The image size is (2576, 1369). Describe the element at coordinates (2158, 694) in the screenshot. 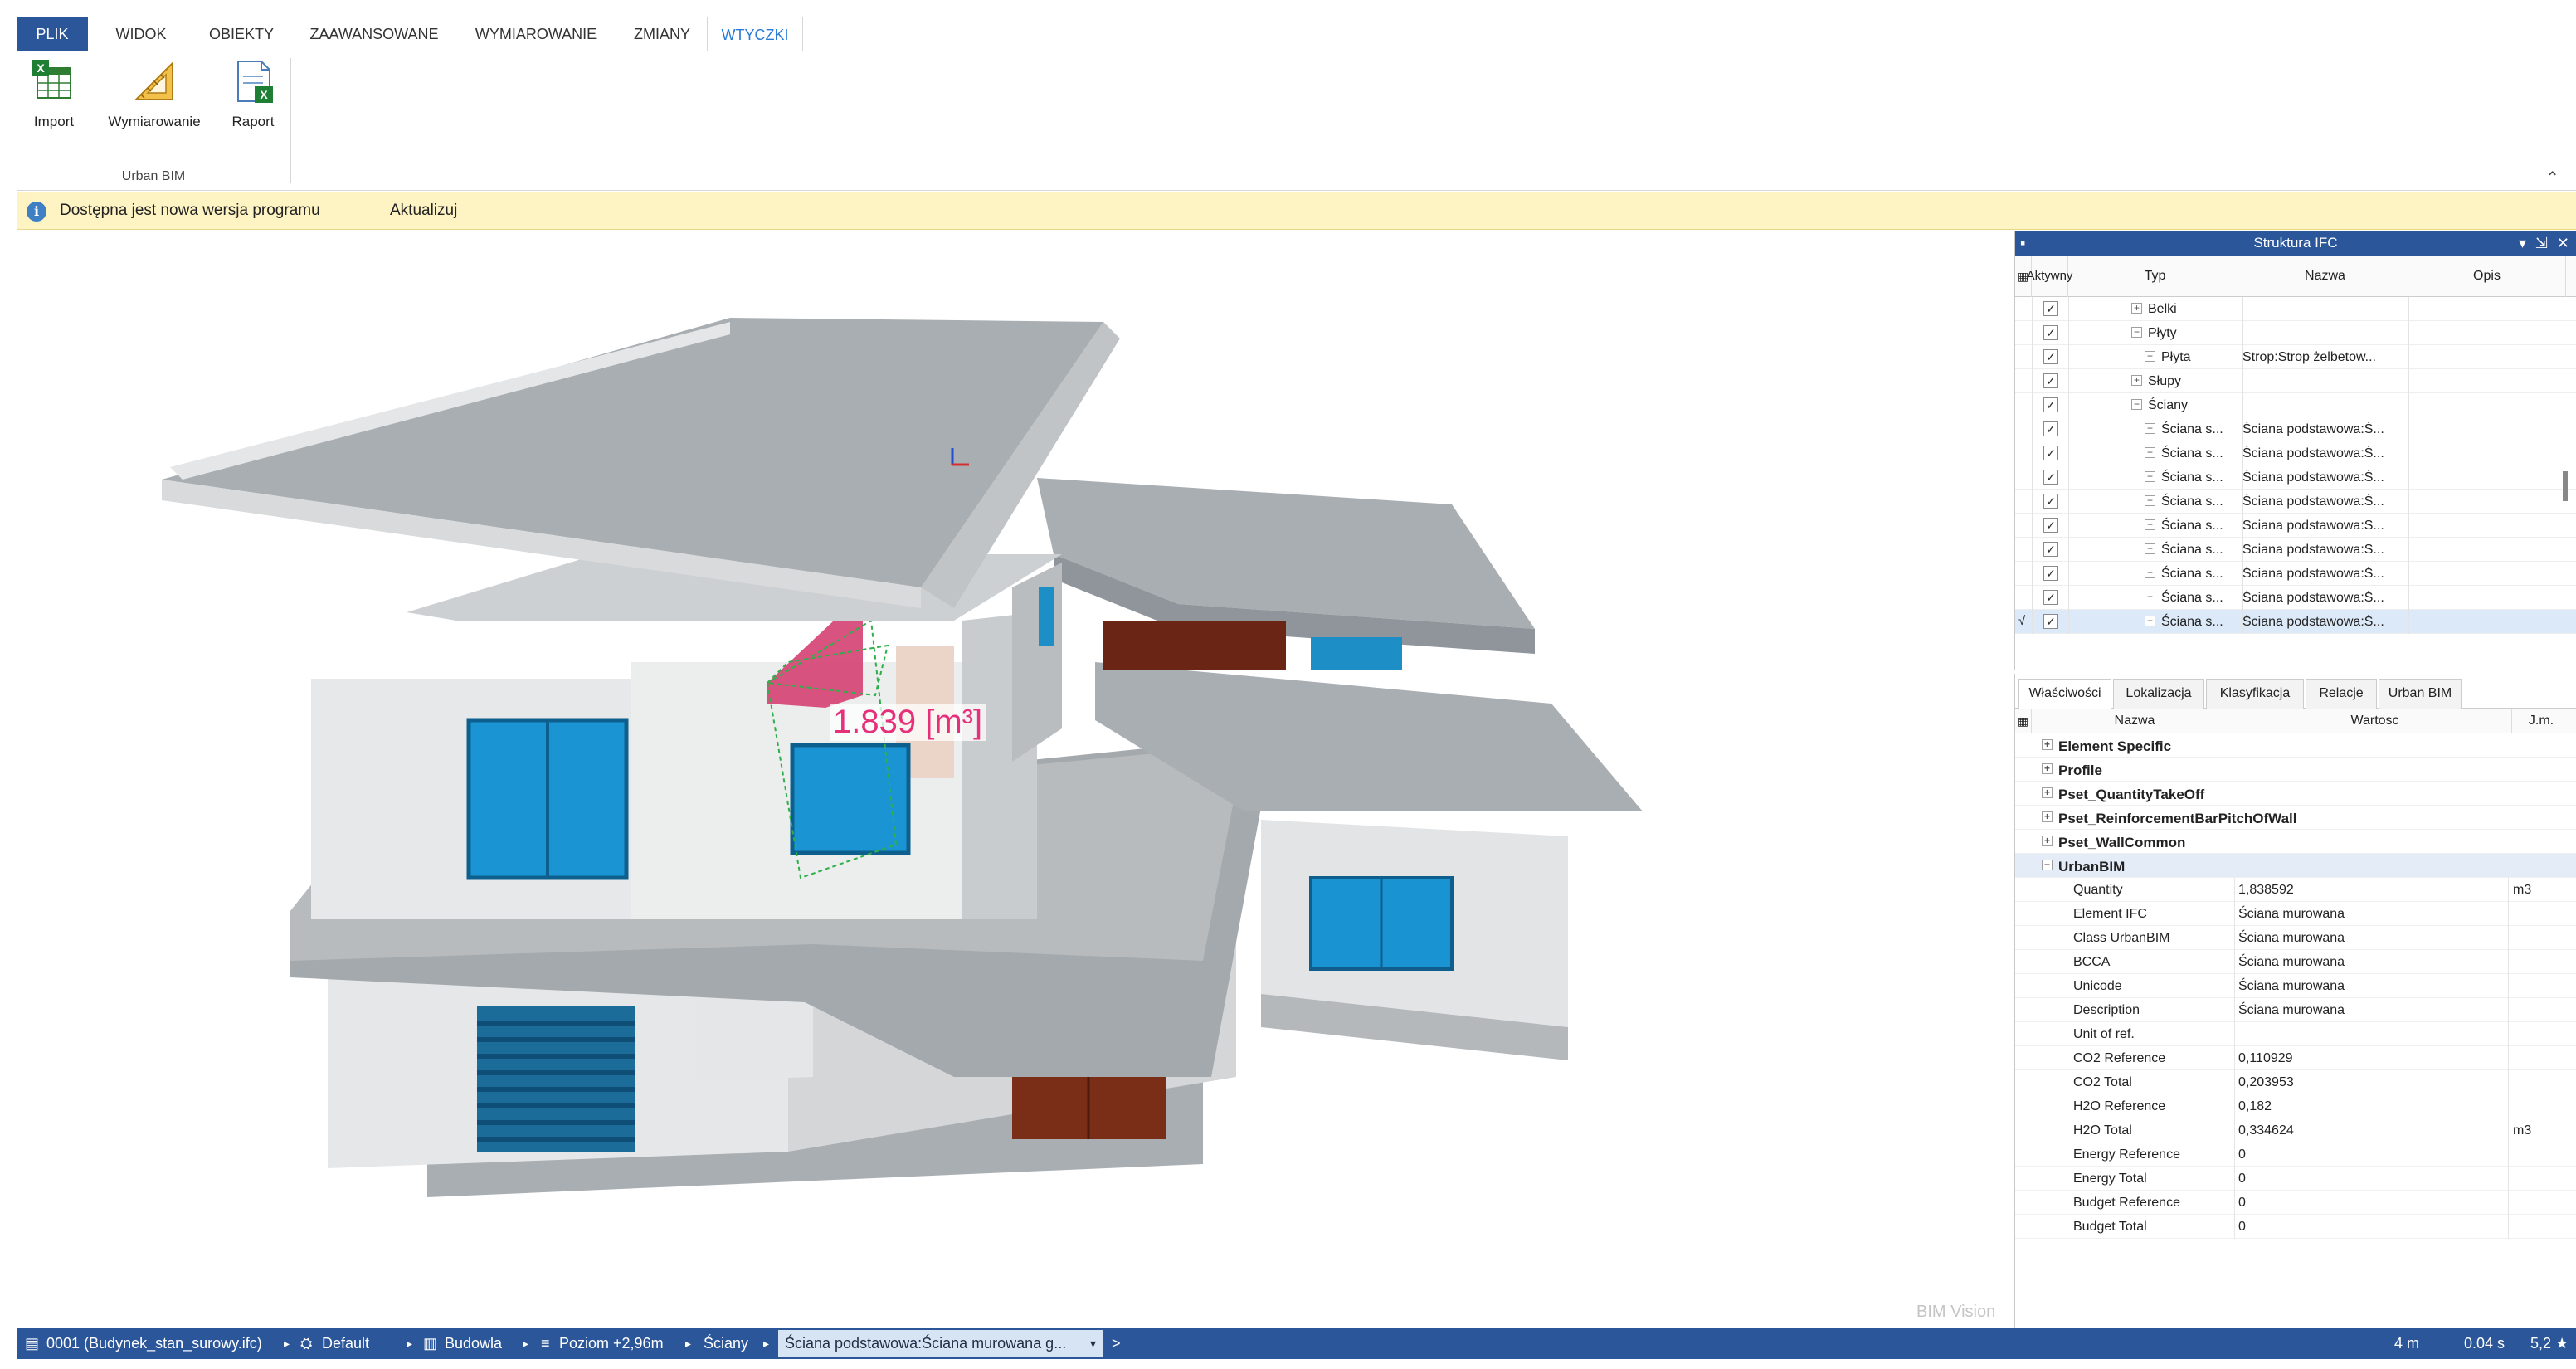

I see `tab-lokalizacja: Lokalizacja` at that location.